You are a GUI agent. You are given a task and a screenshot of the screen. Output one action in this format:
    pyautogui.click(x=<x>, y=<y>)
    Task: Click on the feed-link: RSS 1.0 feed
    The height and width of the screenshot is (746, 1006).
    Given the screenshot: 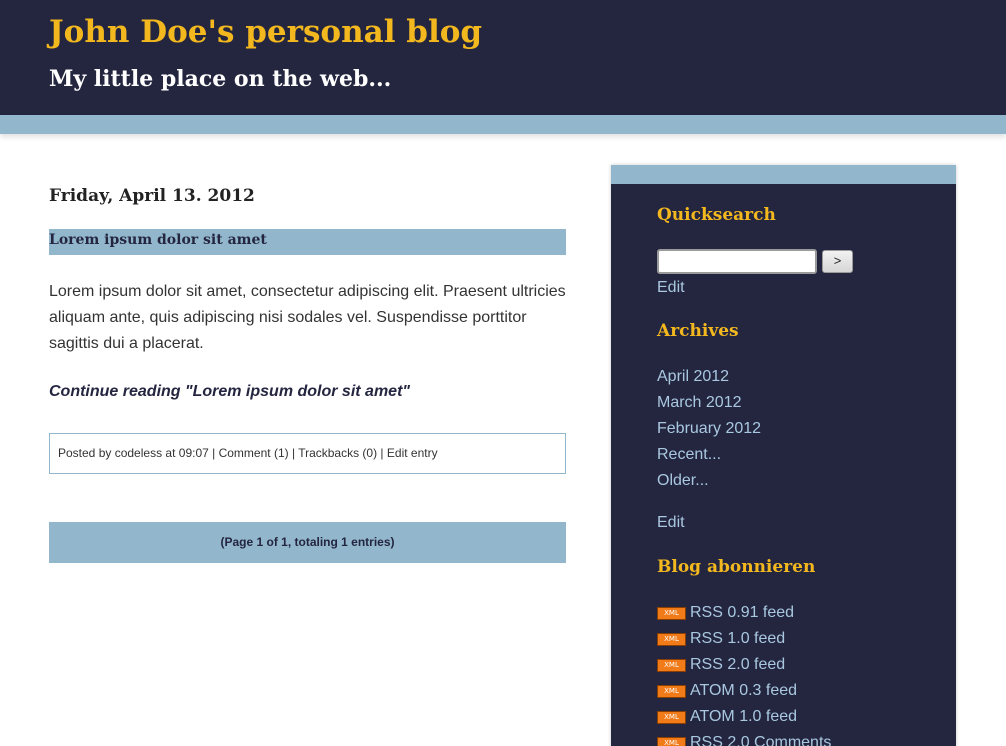 What is the action you would take?
    pyautogui.click(x=737, y=638)
    